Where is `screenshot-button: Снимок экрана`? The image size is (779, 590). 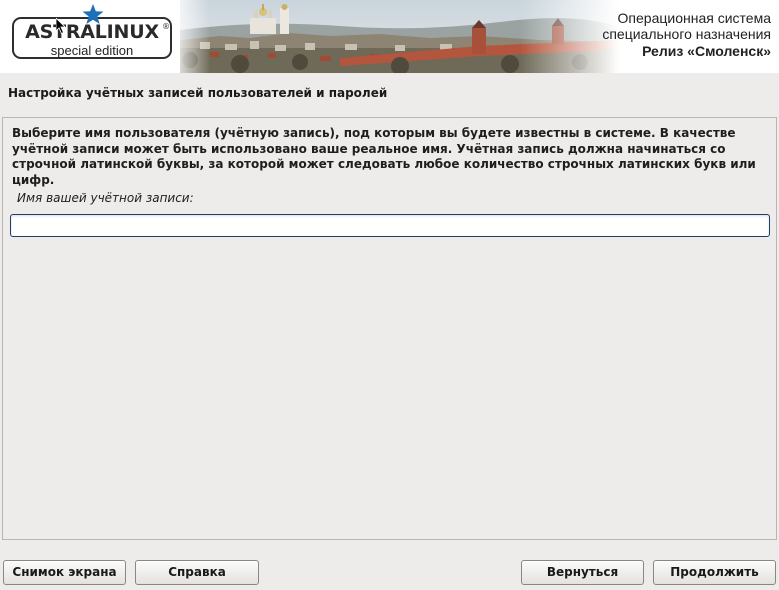 screenshot-button: Снимок экрана is located at coordinates (64, 572).